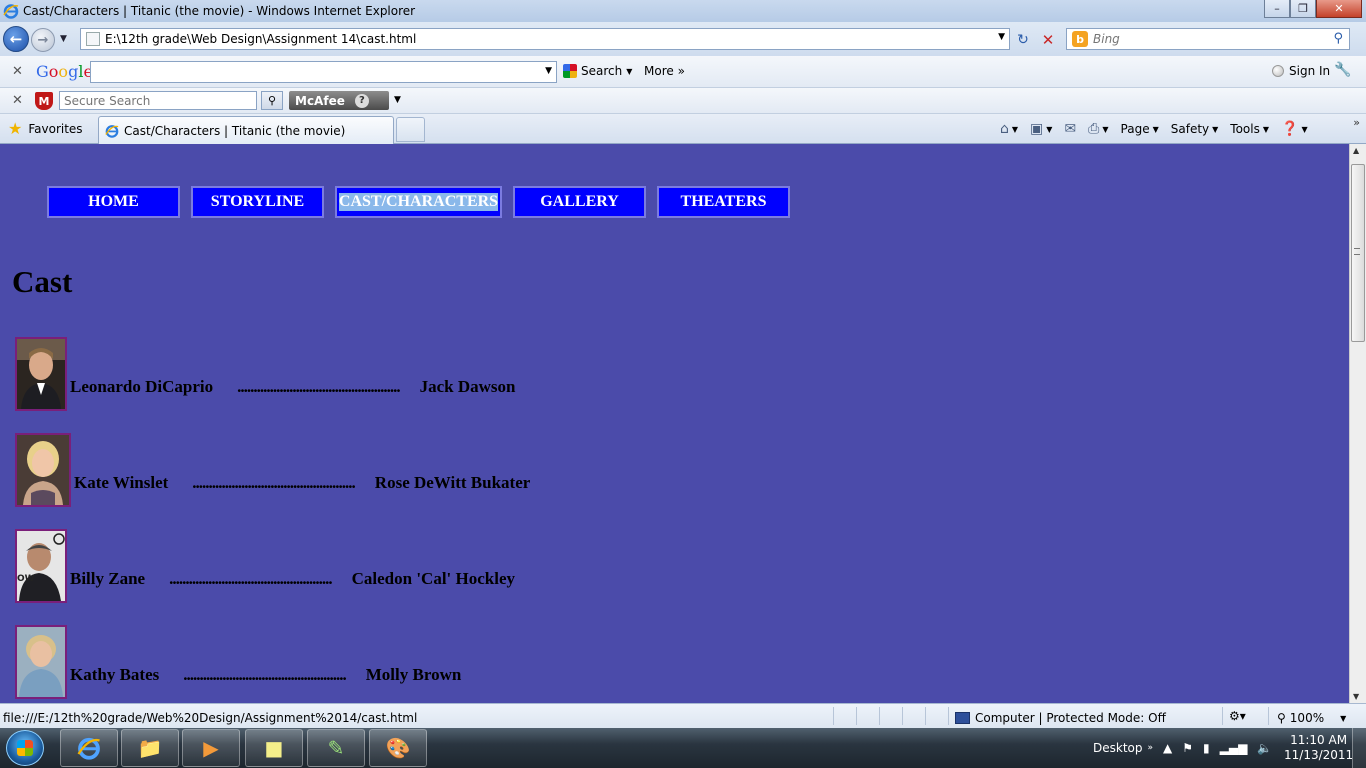 The width and height of the screenshot is (1366, 768). What do you see at coordinates (1167, 748) in the screenshot?
I see `show-hidden-icons: ▲` at bounding box center [1167, 748].